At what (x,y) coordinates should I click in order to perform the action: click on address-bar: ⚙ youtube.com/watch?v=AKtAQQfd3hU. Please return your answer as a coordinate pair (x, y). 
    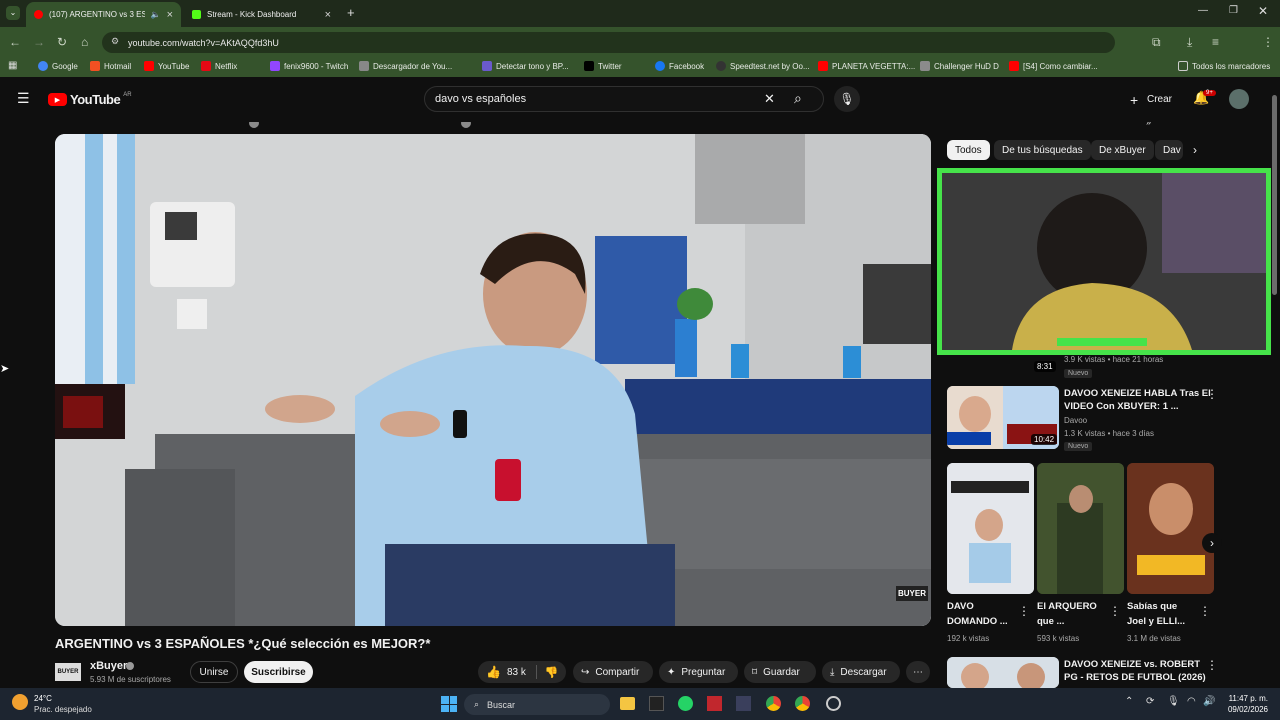
    Looking at the image, I should click on (608, 42).